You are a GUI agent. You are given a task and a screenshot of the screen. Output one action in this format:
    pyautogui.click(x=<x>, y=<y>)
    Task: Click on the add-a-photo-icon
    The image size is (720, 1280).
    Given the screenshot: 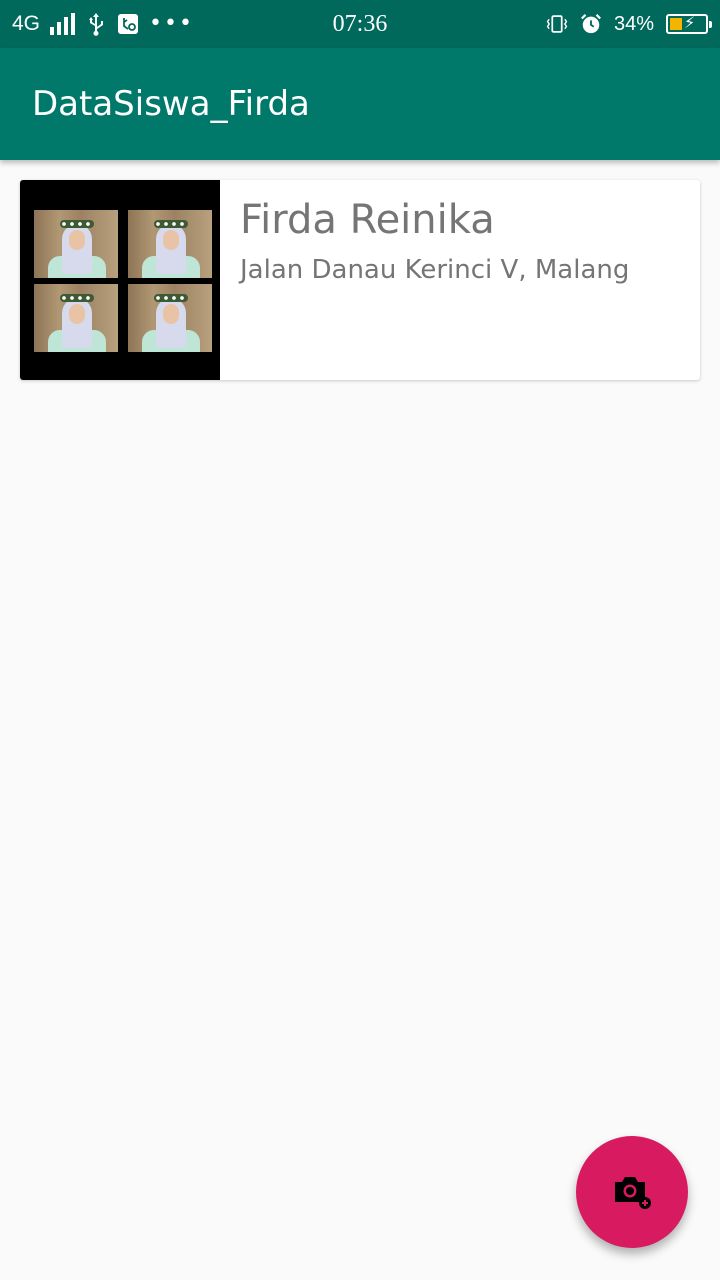 What is the action you would take?
    pyautogui.click(x=633, y=1193)
    